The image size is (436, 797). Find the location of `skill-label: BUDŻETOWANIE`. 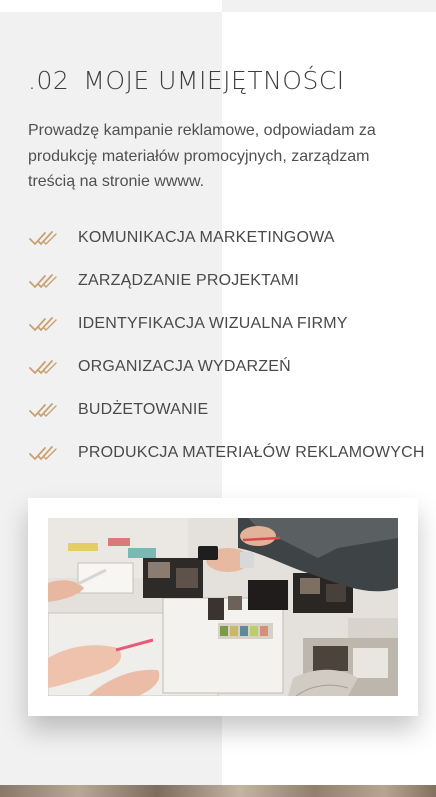

skill-label: BUDŻETOWANIE is located at coordinates (143, 409).